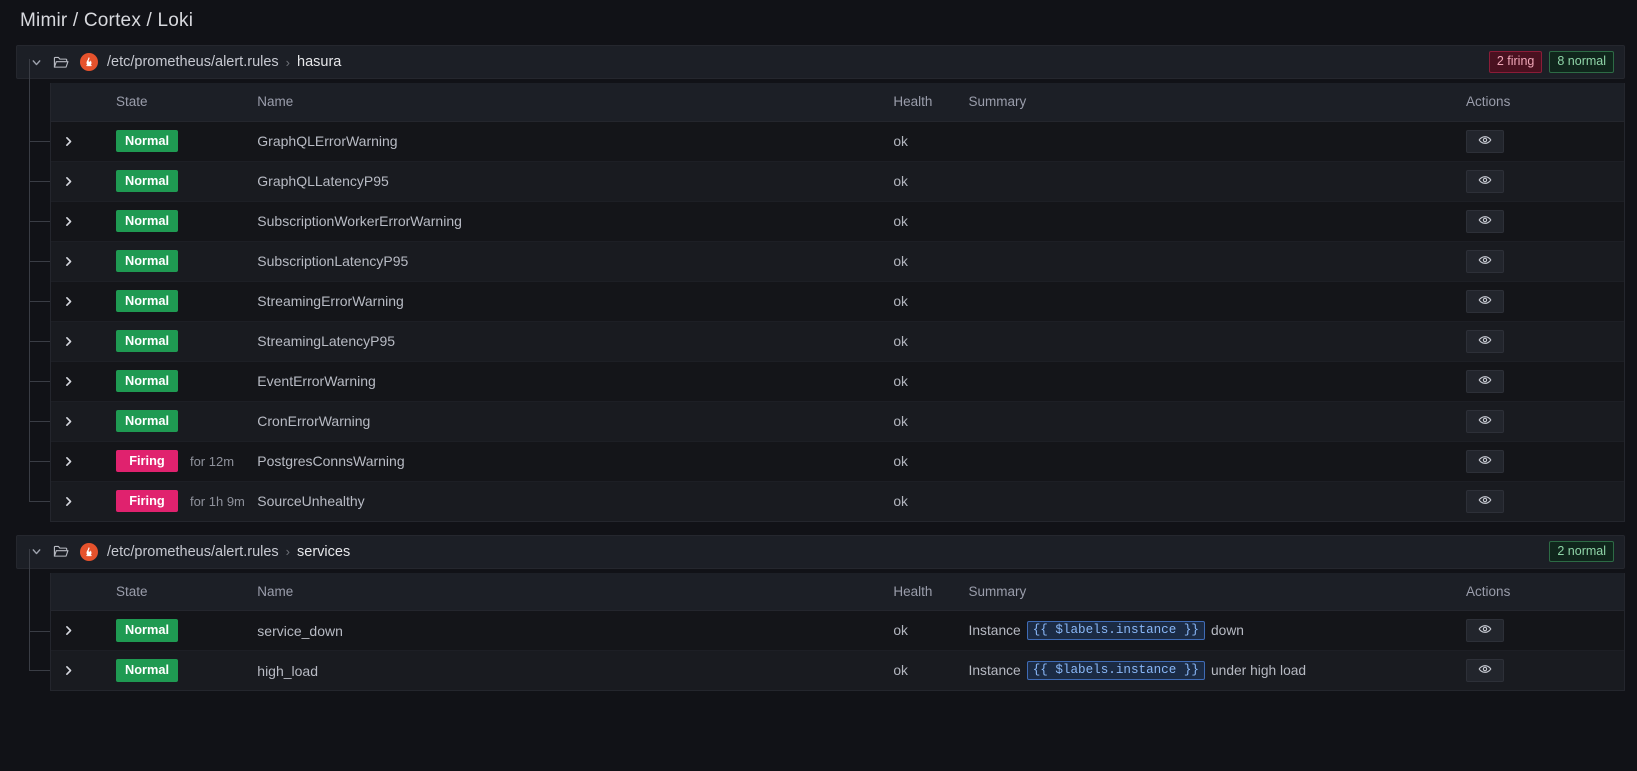  I want to click on rule-name: high_load, so click(575, 671).